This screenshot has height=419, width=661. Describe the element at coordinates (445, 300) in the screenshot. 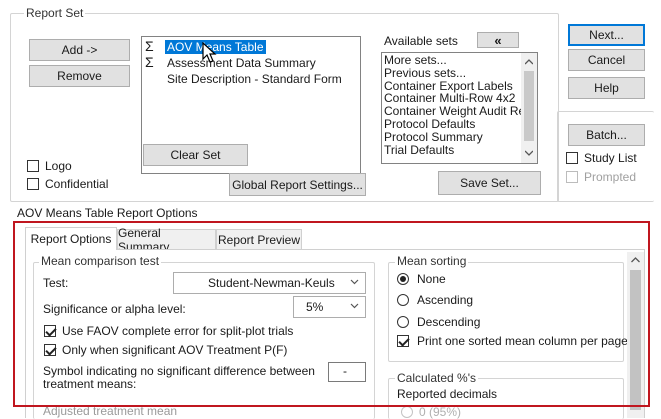

I see `sort-ascending-label: Ascending` at that location.